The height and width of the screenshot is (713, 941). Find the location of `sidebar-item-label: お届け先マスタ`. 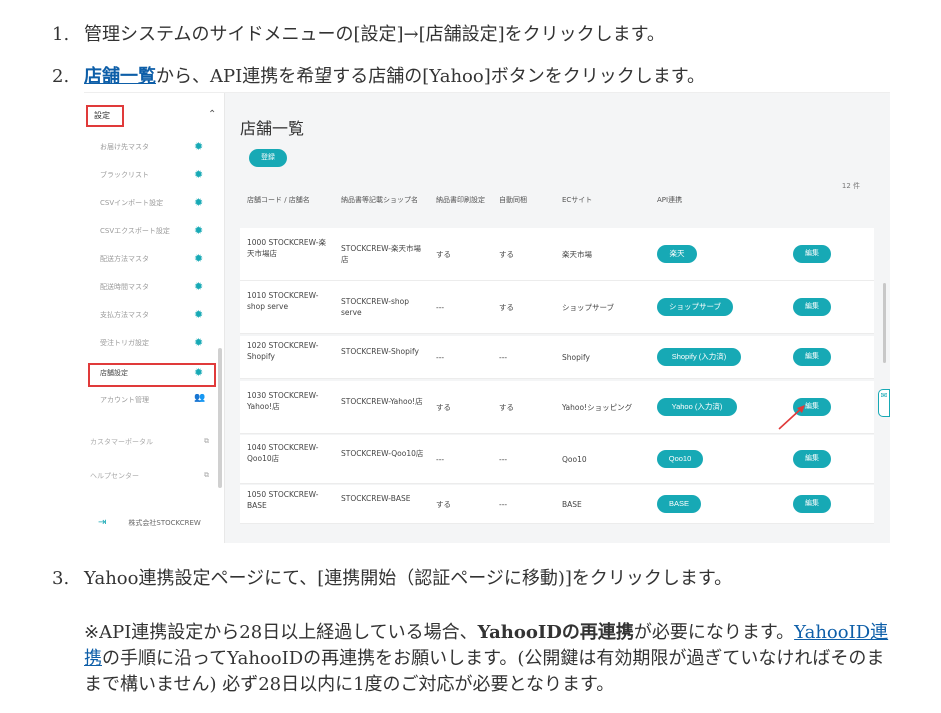

sidebar-item-label: お届け先マスタ is located at coordinates (124, 147).